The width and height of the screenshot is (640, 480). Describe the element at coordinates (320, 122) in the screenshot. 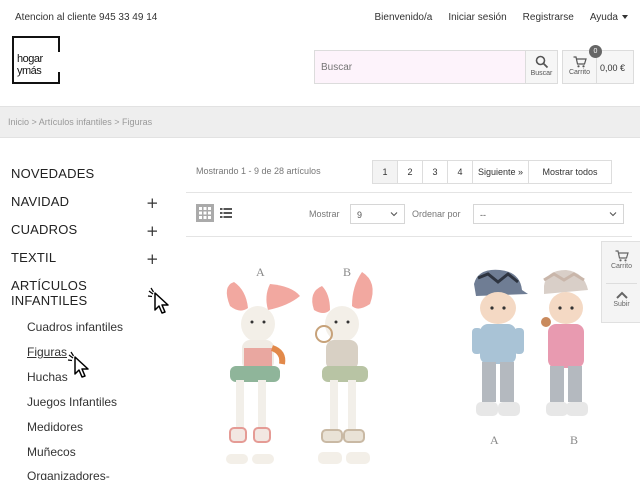

I see `breadcrumb-bar: Inicio > Artículos infantiles > Figuras` at that location.